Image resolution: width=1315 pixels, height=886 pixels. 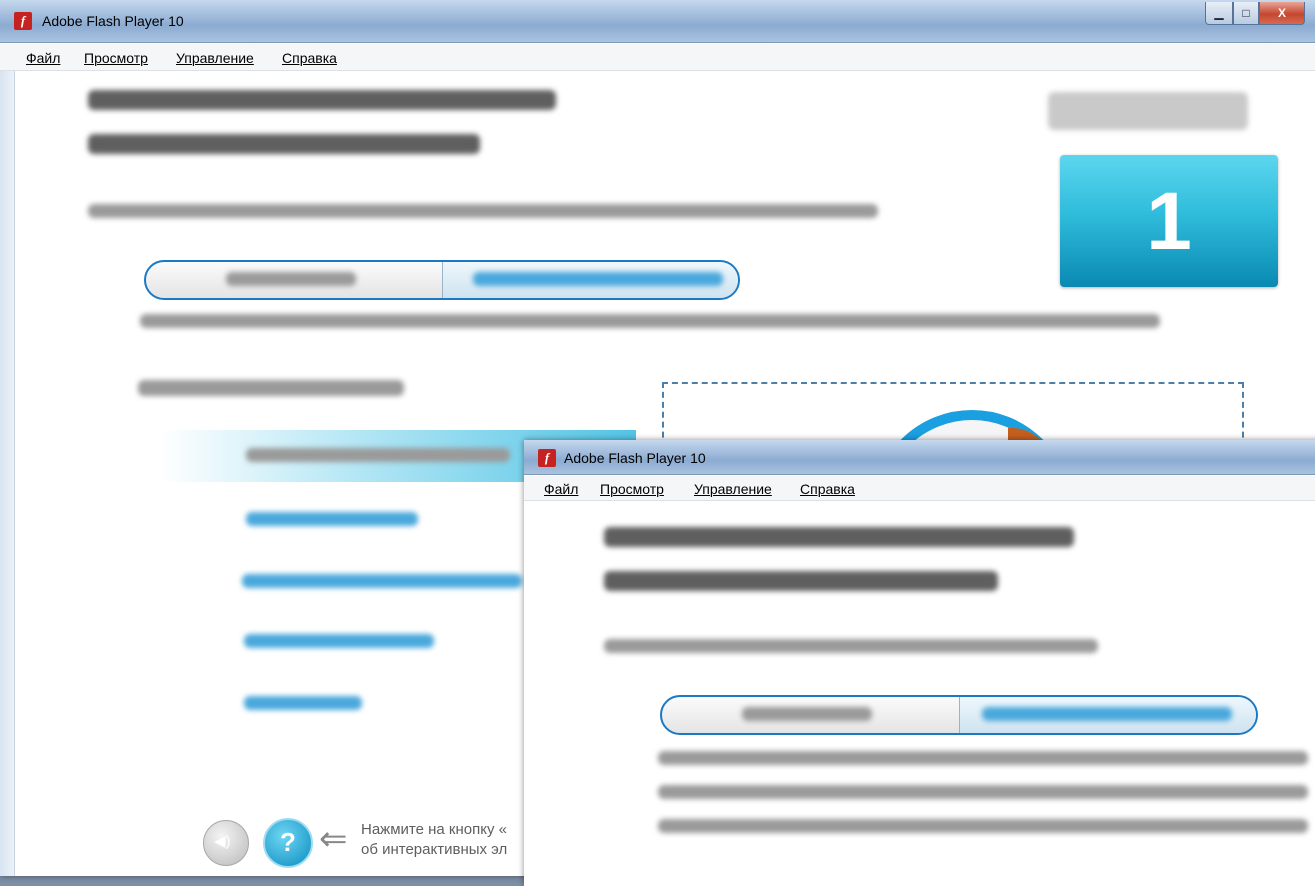 I want to click on tab-bar, so click(x=442, y=280).